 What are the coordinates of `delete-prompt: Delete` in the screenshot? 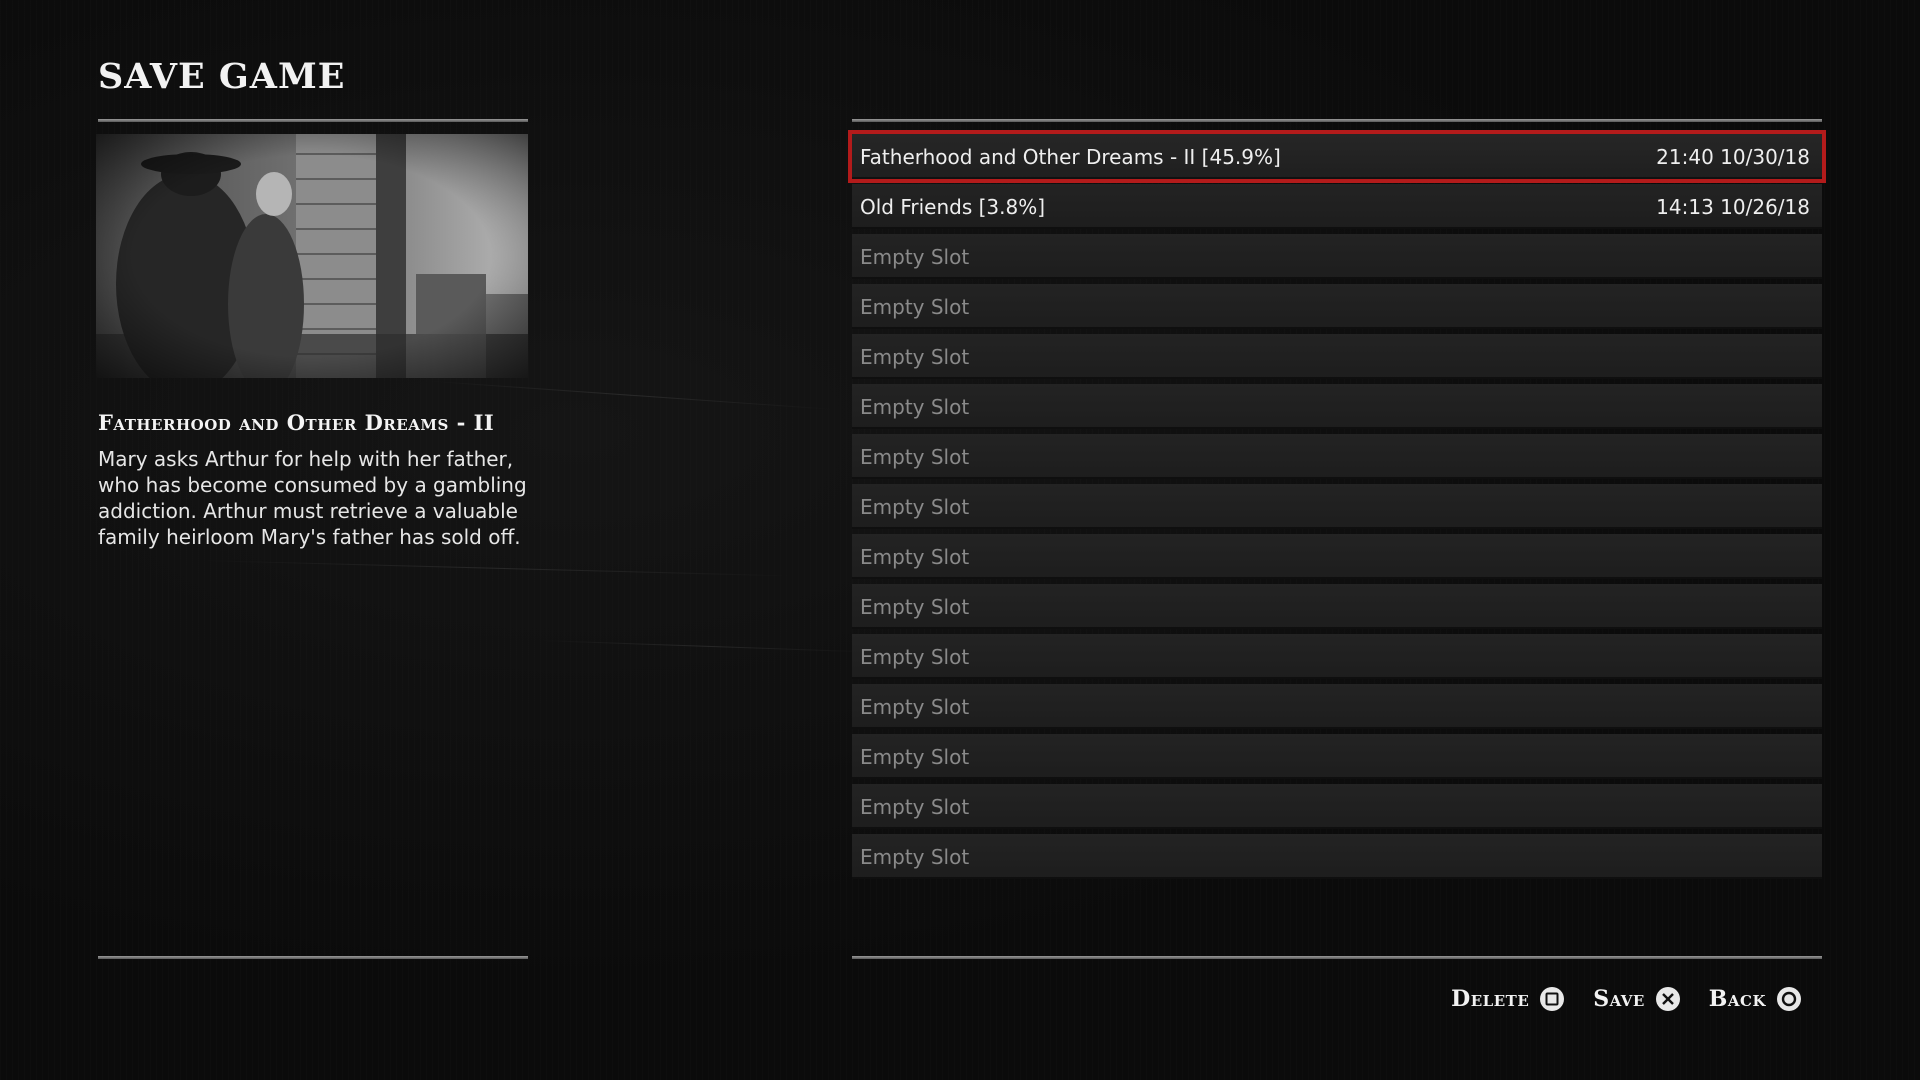 It's located at (1508, 999).